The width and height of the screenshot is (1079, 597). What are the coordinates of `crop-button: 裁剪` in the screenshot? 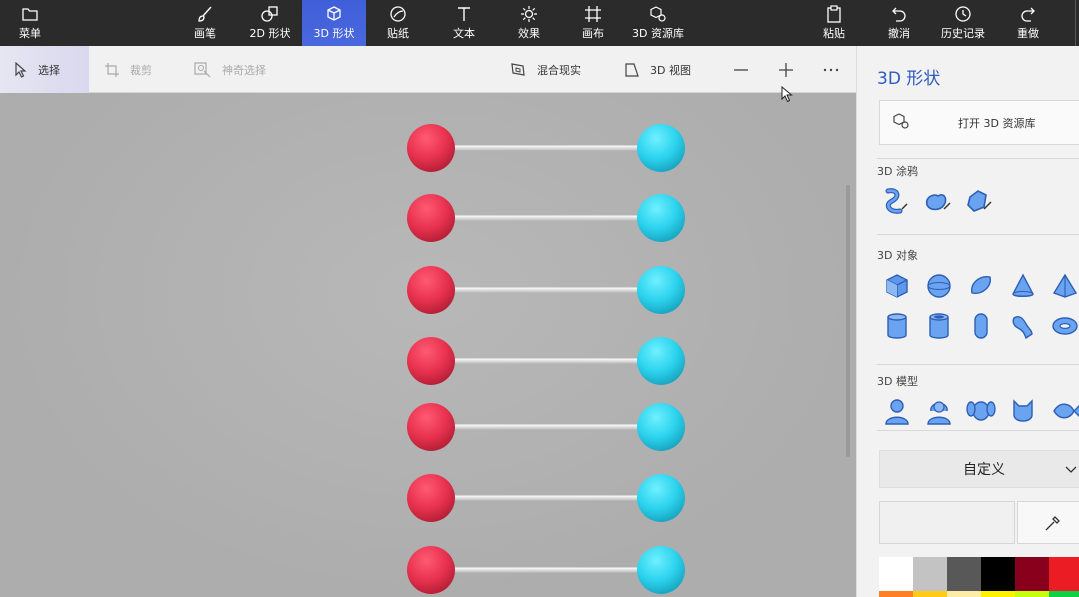 It's located at (128, 69).